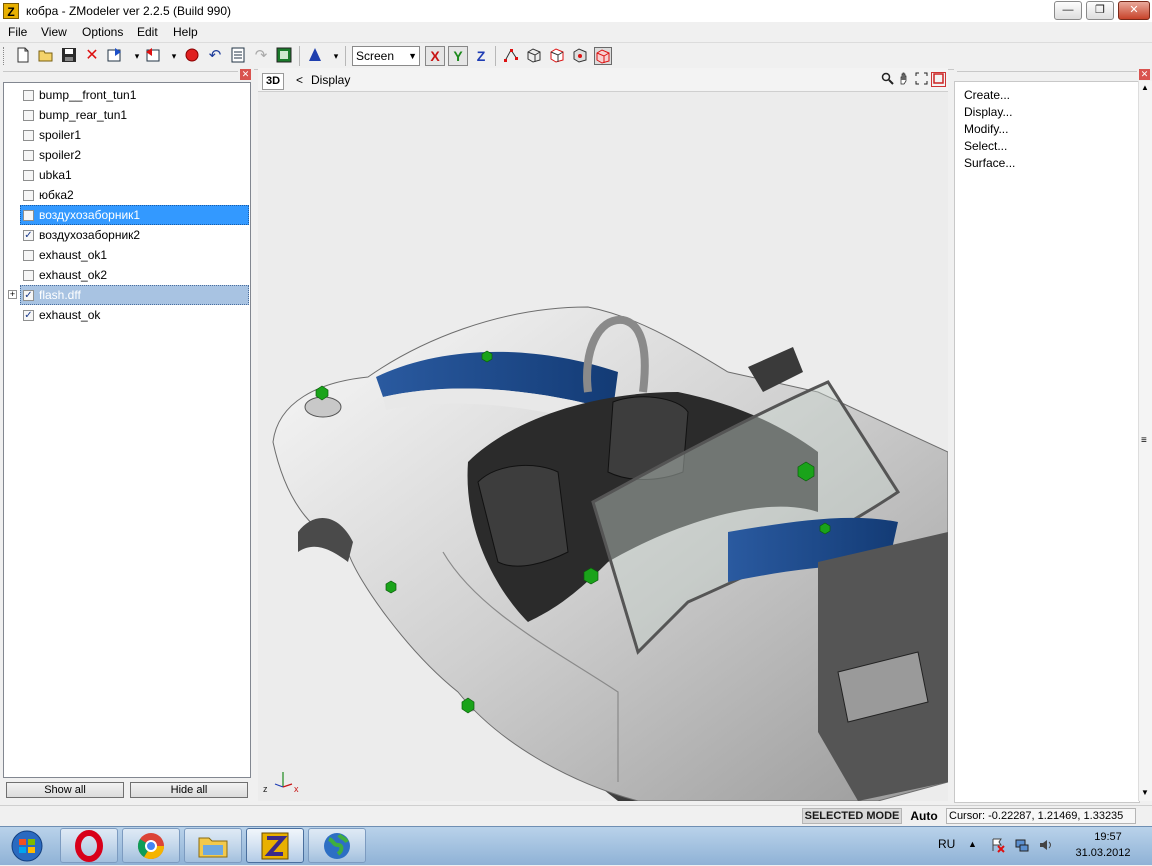 This screenshot has height=866, width=1152. Describe the element at coordinates (192, 56) in the screenshot. I see `record-icon` at that location.